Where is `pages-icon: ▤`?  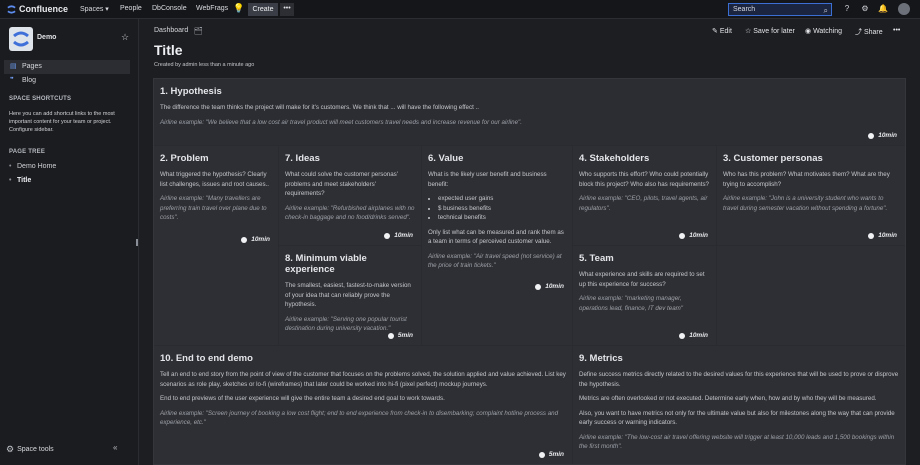 pages-icon: ▤ is located at coordinates (13, 66).